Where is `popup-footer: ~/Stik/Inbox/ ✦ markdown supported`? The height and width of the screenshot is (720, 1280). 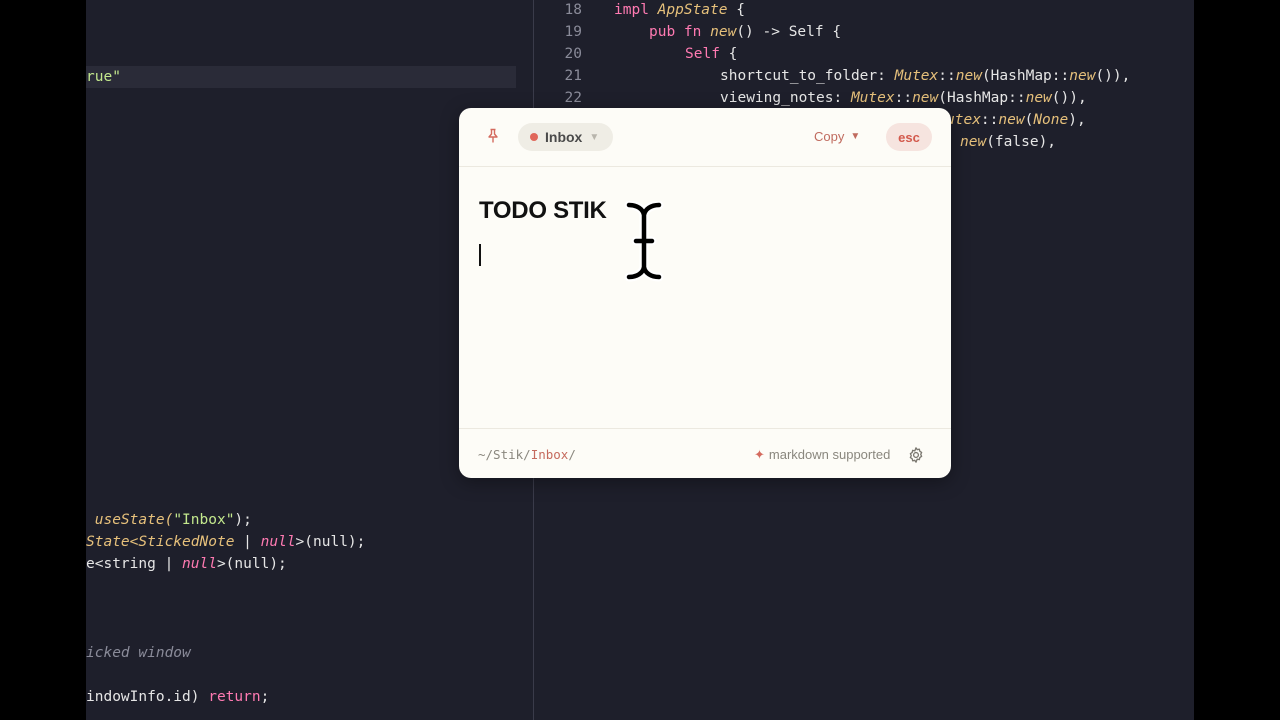
popup-footer: ~/Stik/Inbox/ ✦ markdown supported is located at coordinates (705, 453).